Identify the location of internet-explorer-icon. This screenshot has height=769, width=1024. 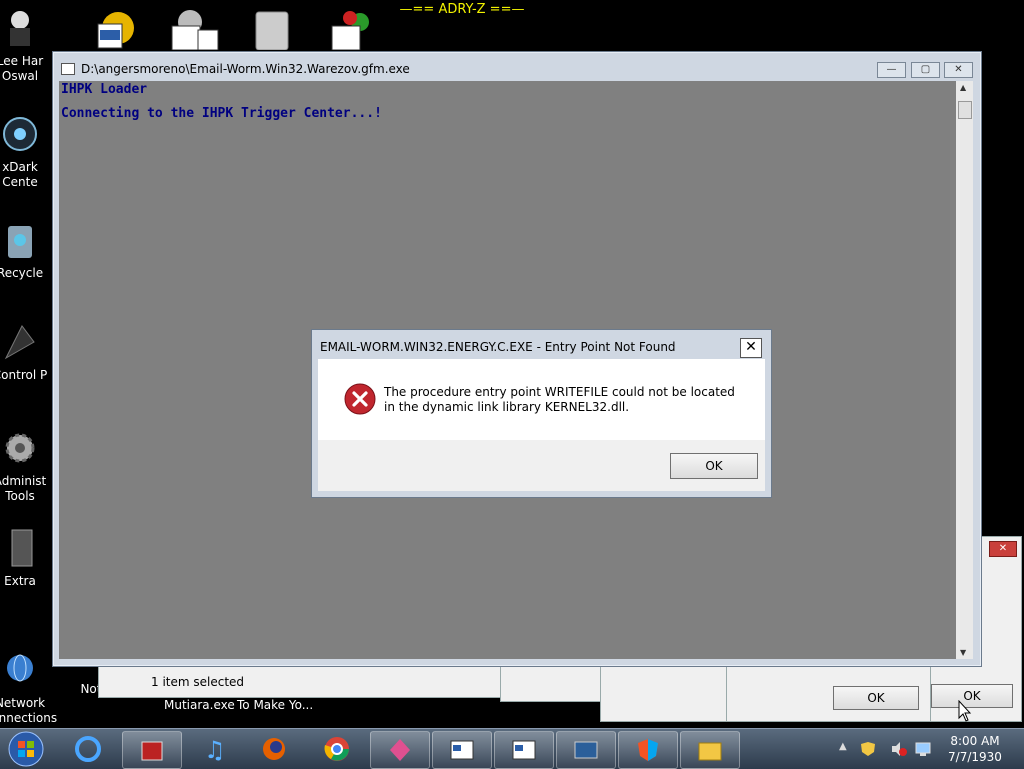
(88, 749).